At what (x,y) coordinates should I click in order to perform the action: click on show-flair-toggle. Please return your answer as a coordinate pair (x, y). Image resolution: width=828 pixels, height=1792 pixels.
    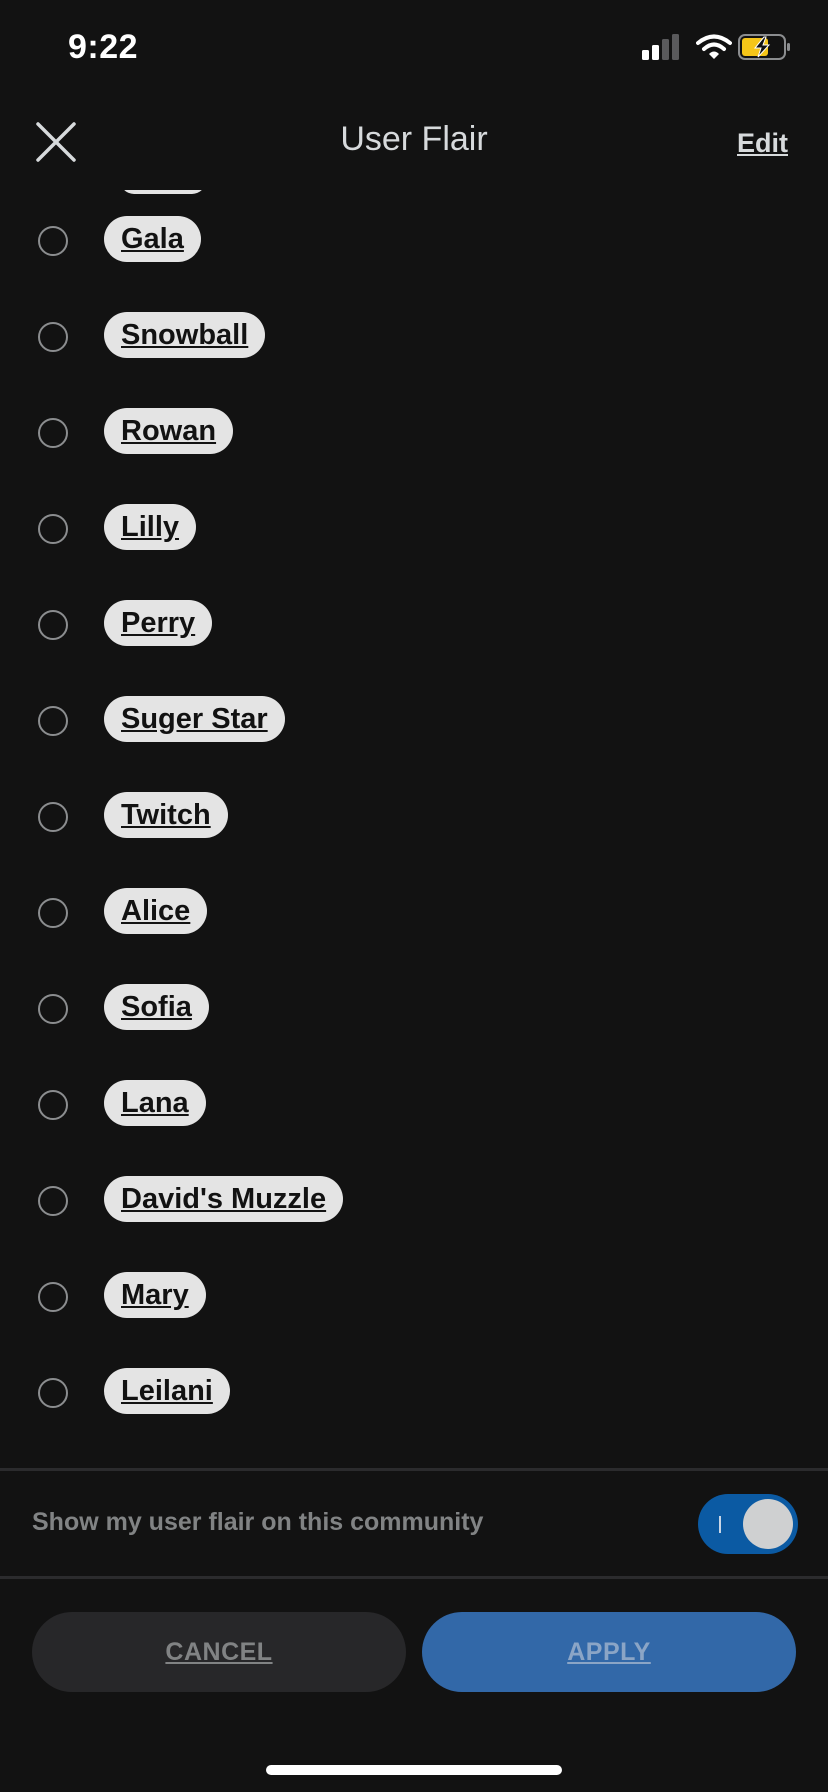
    Looking at the image, I should click on (748, 1524).